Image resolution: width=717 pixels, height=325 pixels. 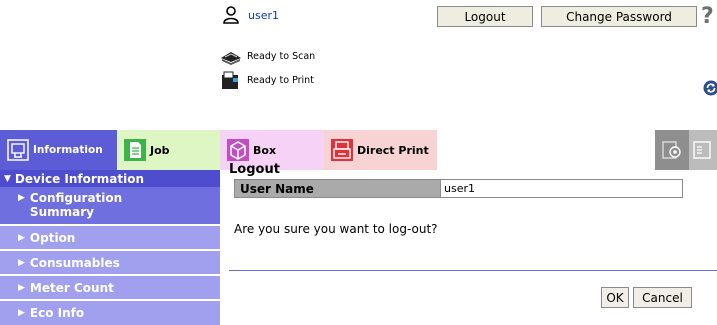 What do you see at coordinates (74, 263) in the screenshot?
I see `sidebar-item-label: Consumables` at bounding box center [74, 263].